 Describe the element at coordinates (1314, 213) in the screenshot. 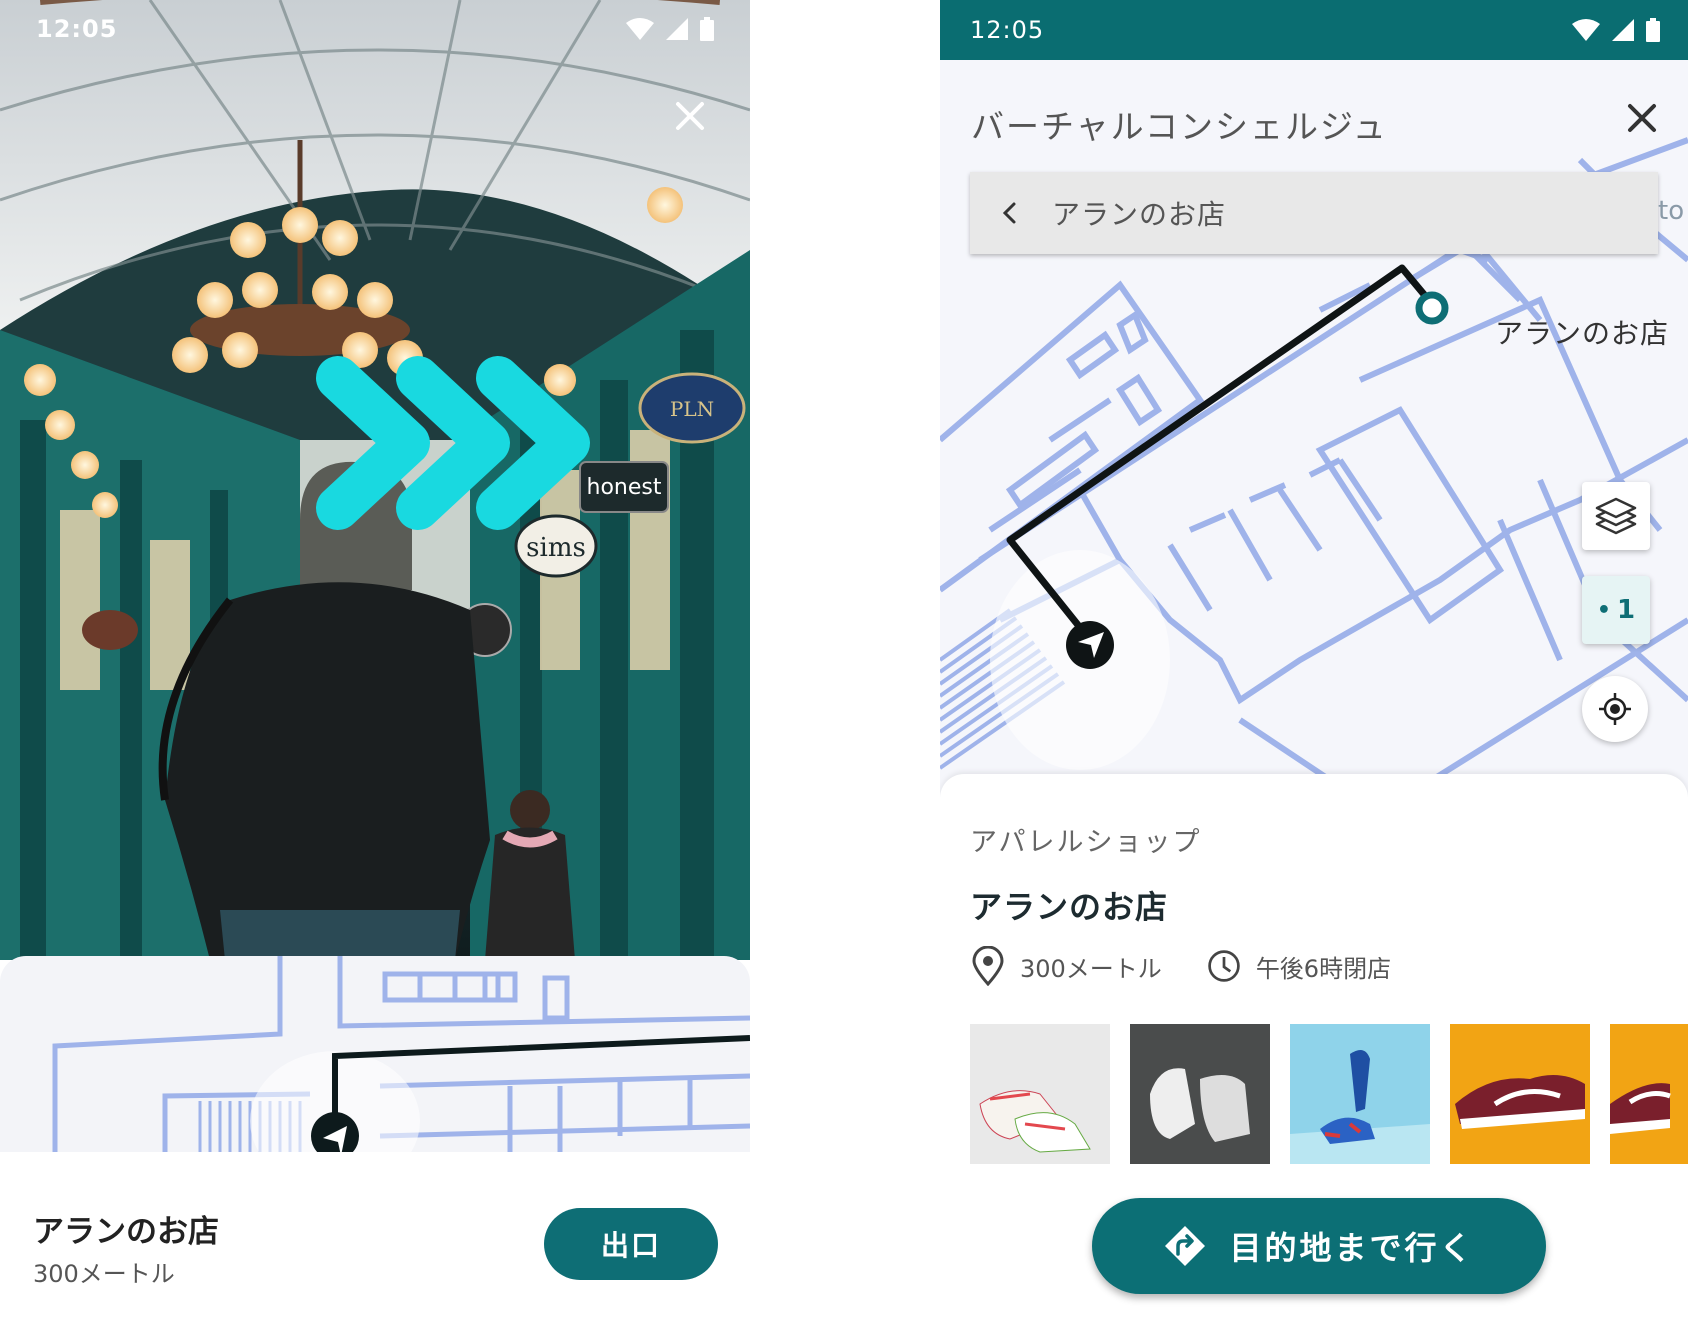

I see `search-bar: アランのお店` at that location.